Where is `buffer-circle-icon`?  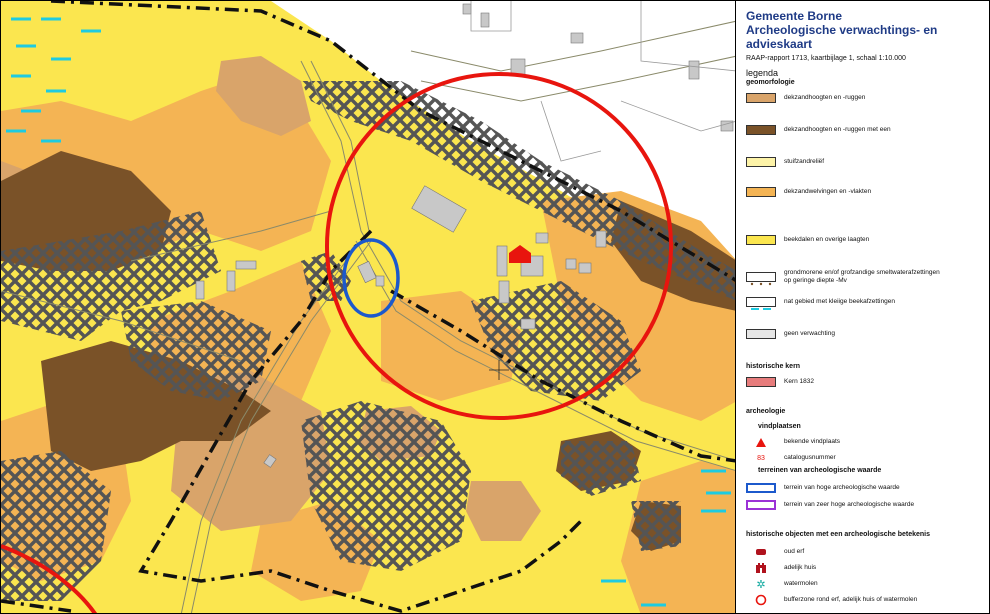 buffer-circle-icon is located at coordinates (761, 600).